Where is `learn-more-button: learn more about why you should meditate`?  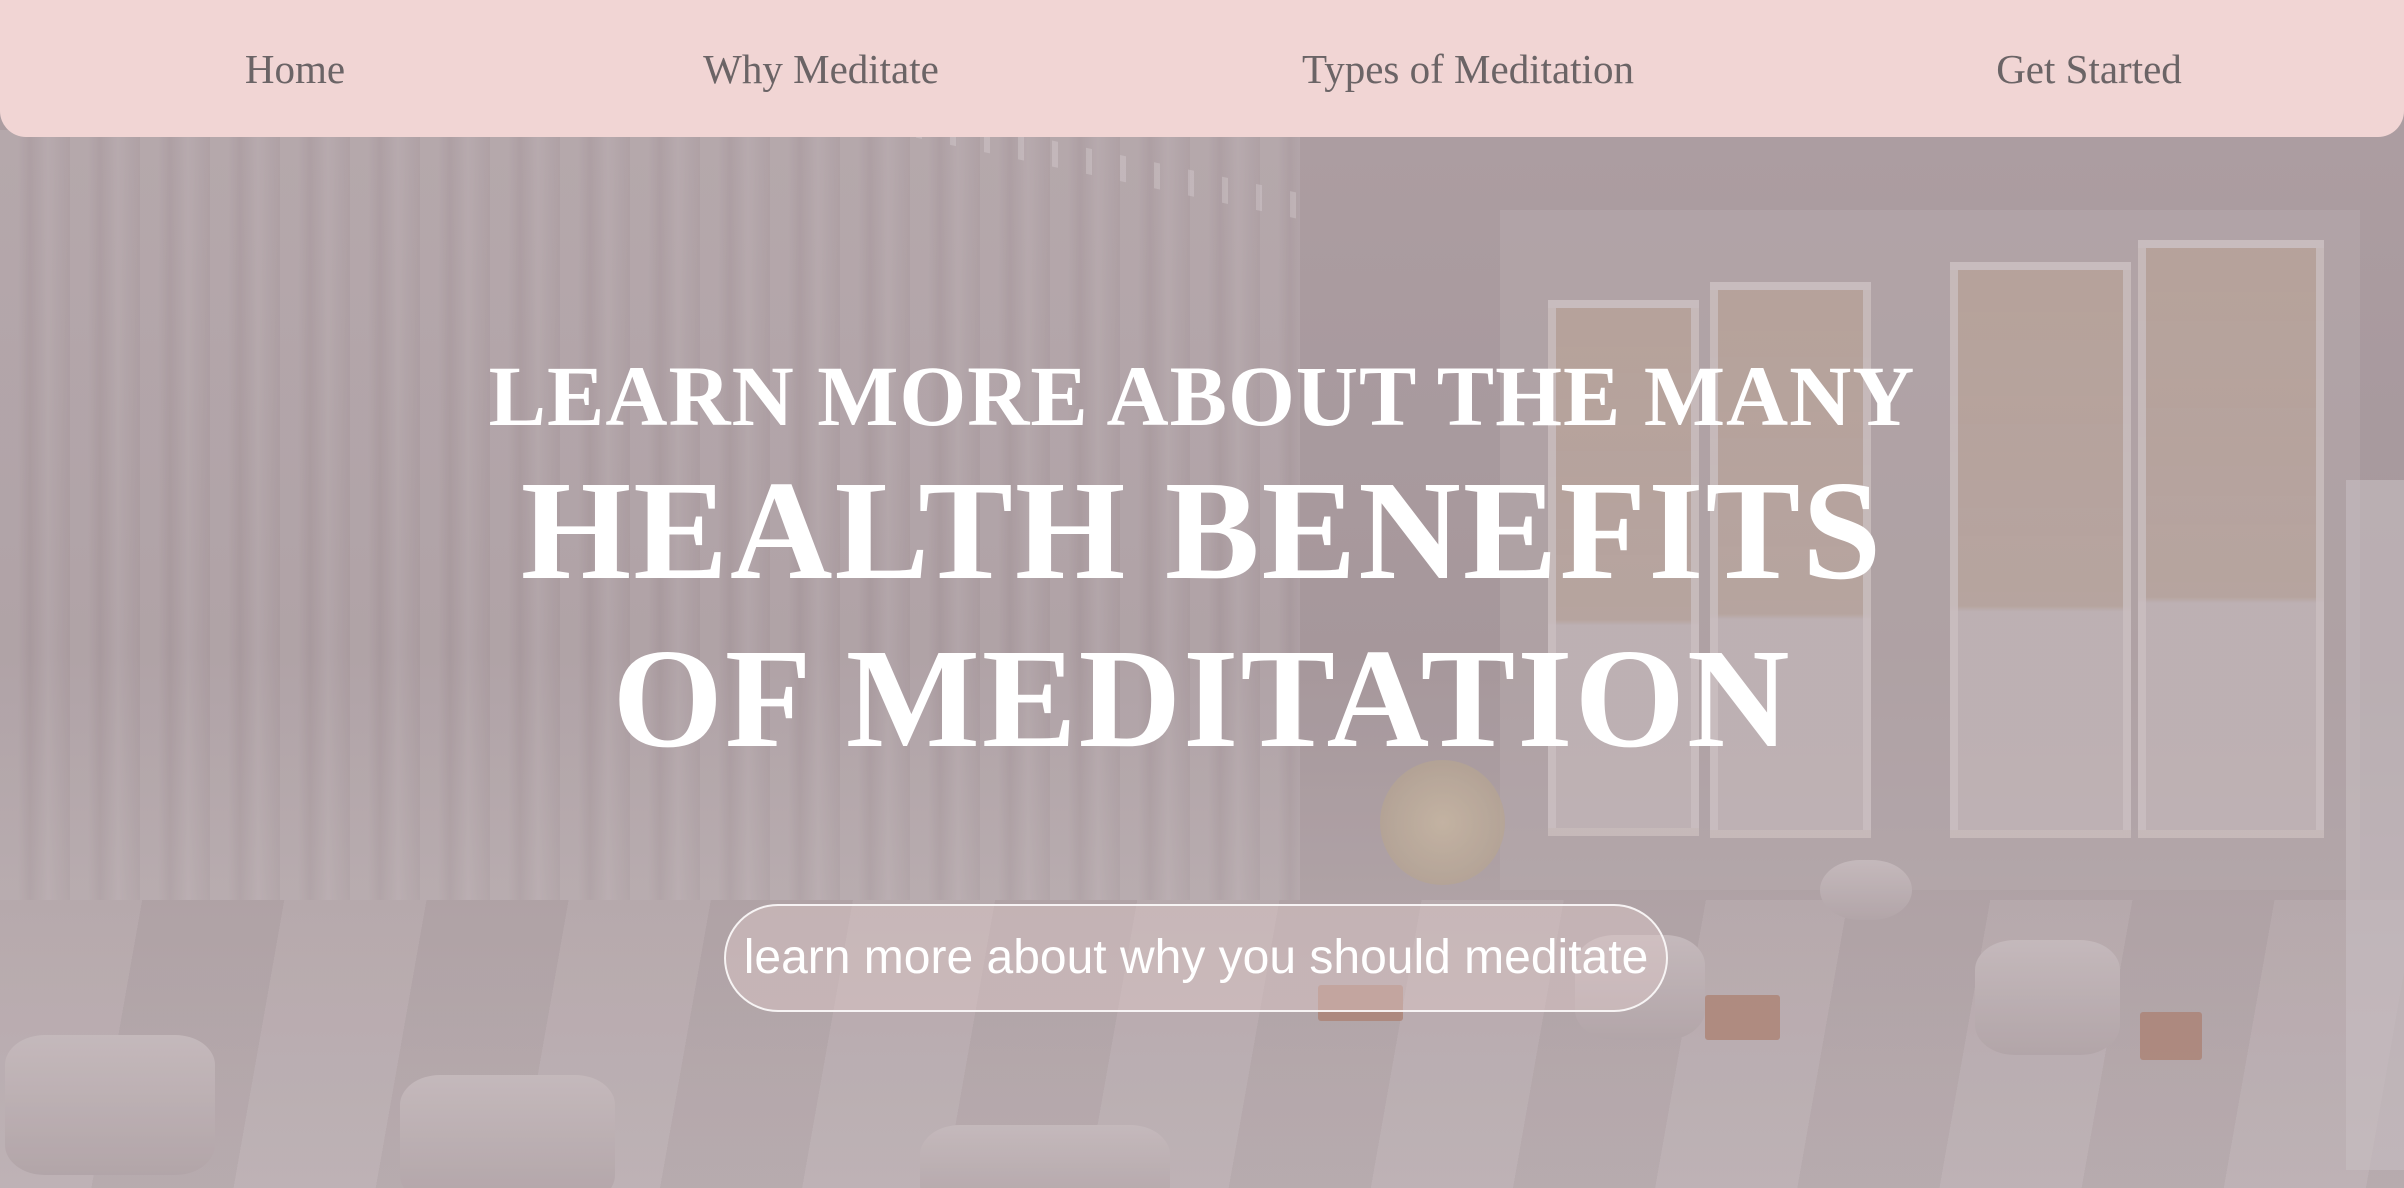
learn-more-button: learn more about why you should meditate is located at coordinates (1196, 958).